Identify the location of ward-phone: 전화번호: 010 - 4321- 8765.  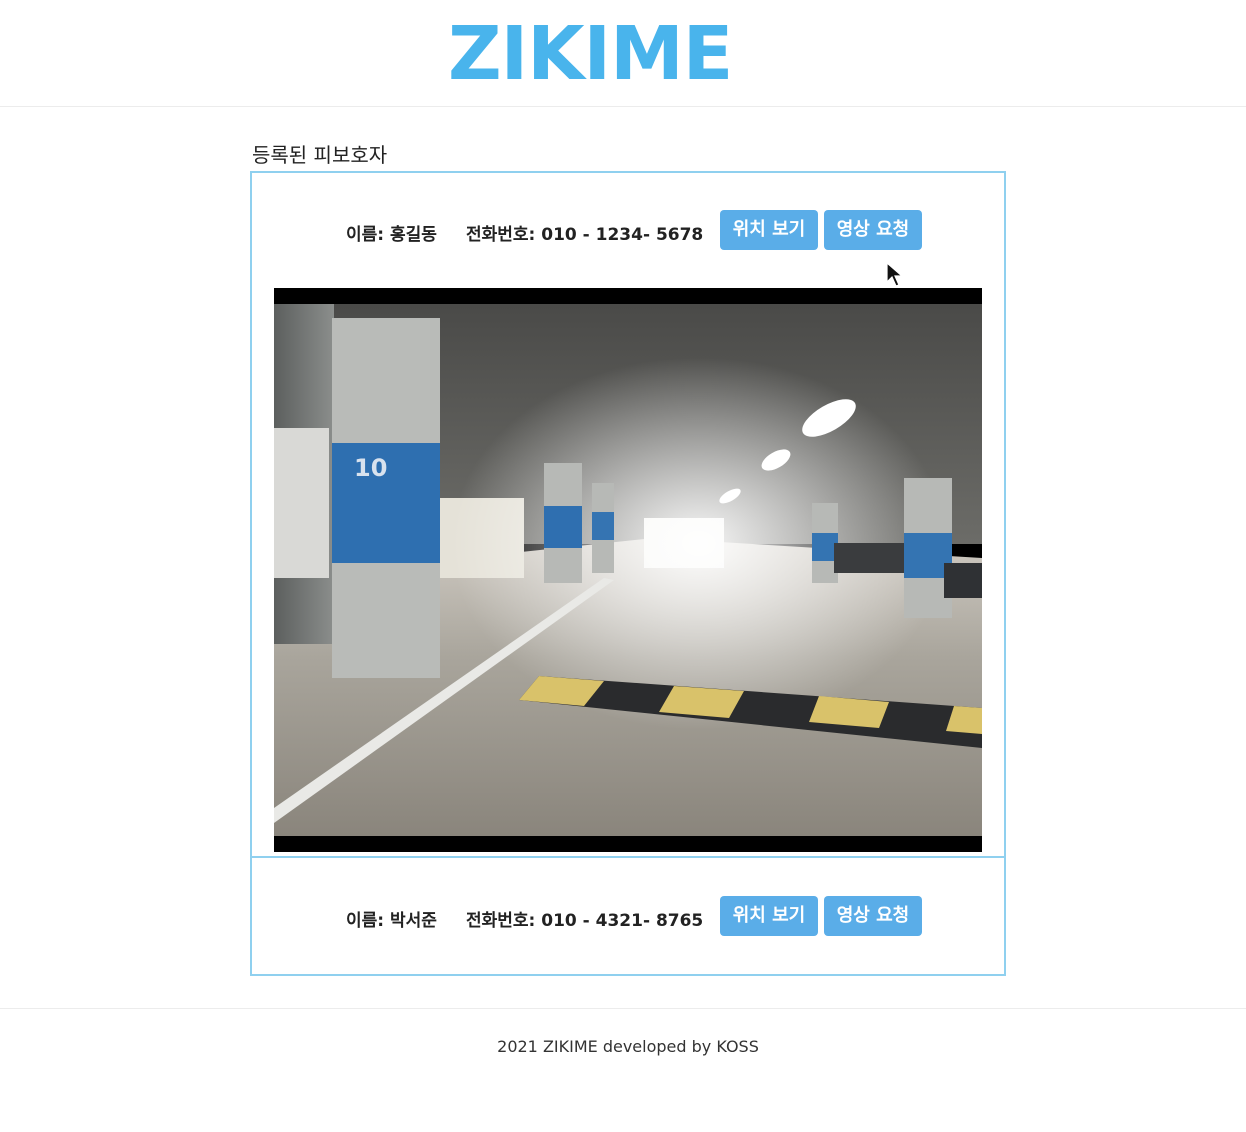
(585, 921).